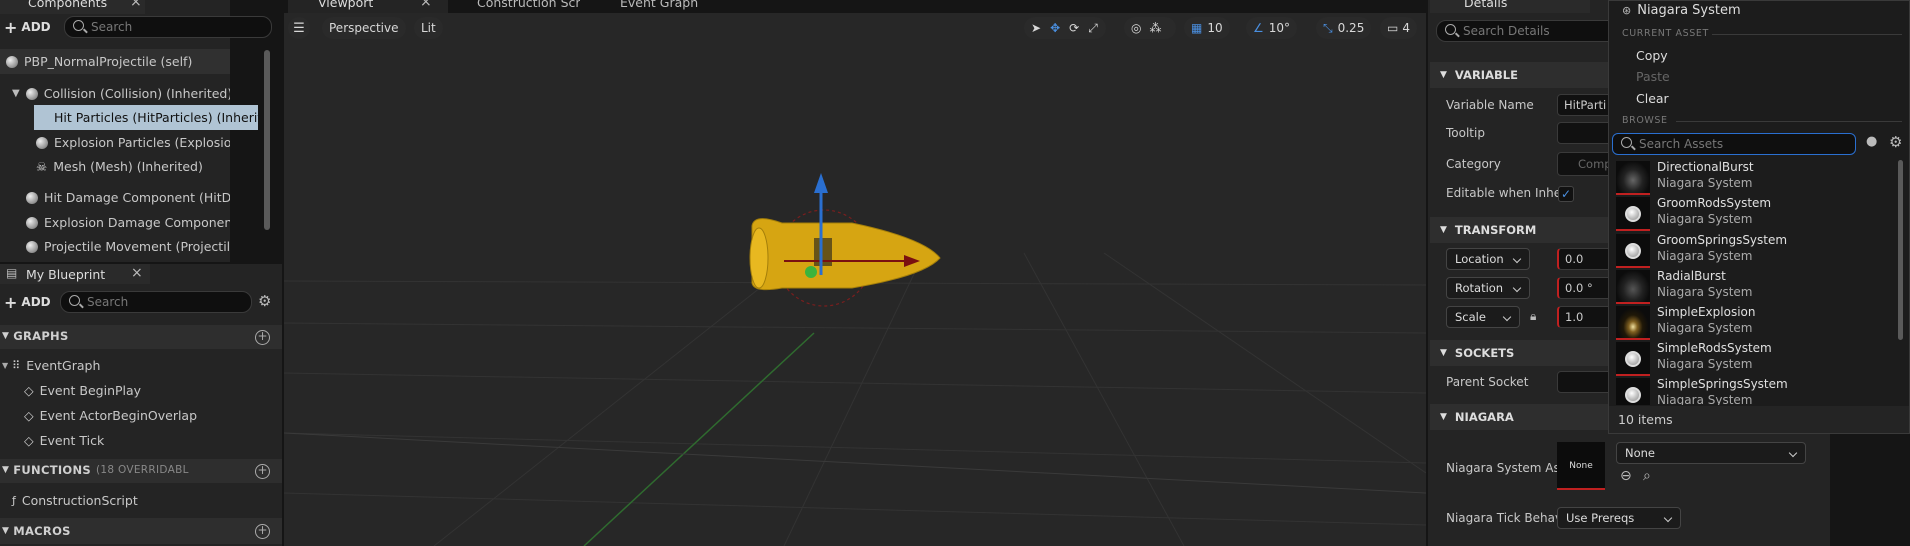  I want to click on location-dropdown: Location, so click(1488, 259).